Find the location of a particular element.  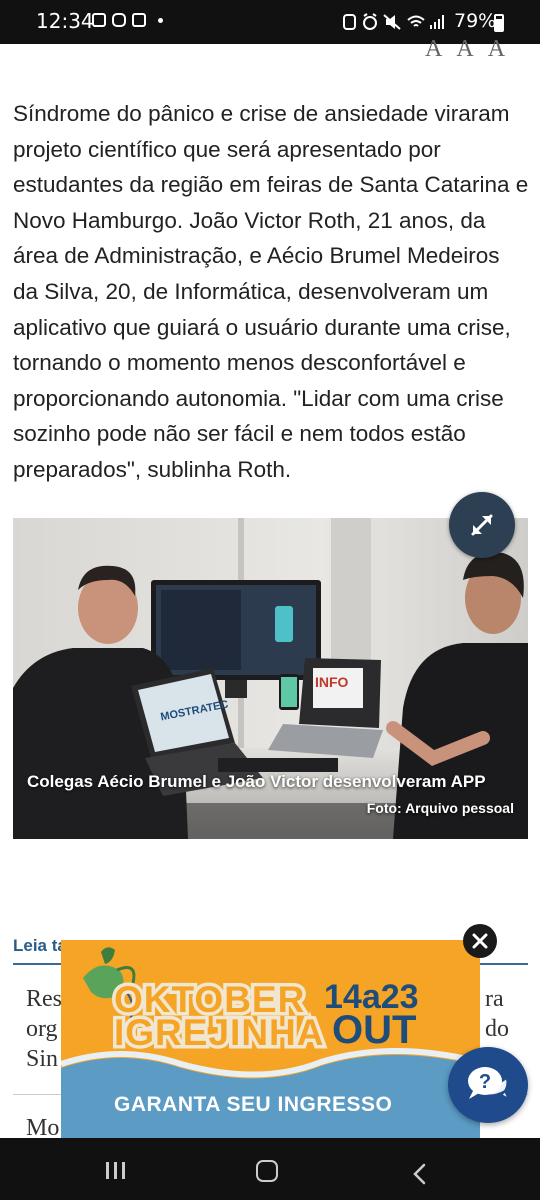

gallery-icon is located at coordinates (99, 20).